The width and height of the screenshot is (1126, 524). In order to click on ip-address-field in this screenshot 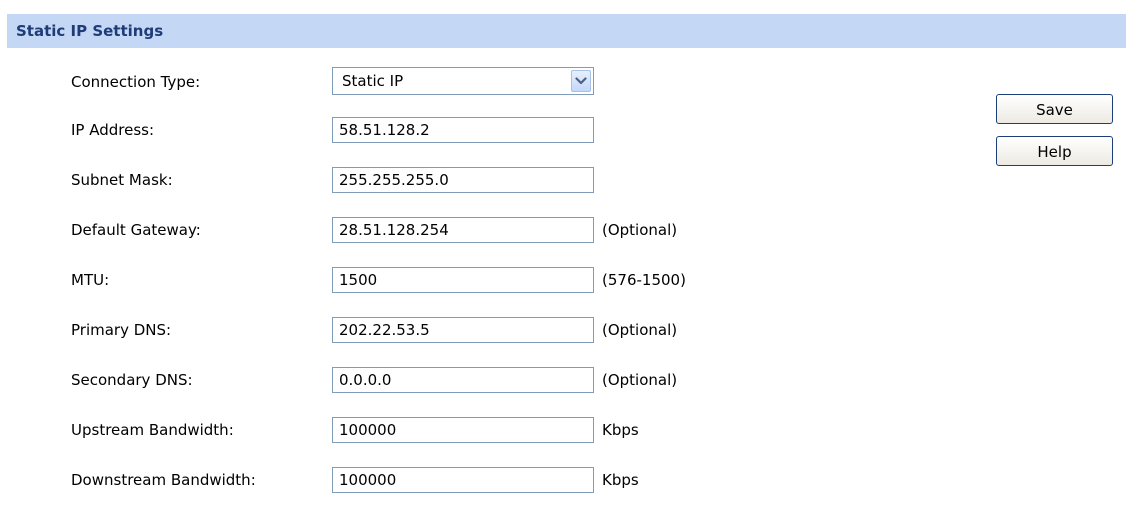, I will do `click(463, 130)`.